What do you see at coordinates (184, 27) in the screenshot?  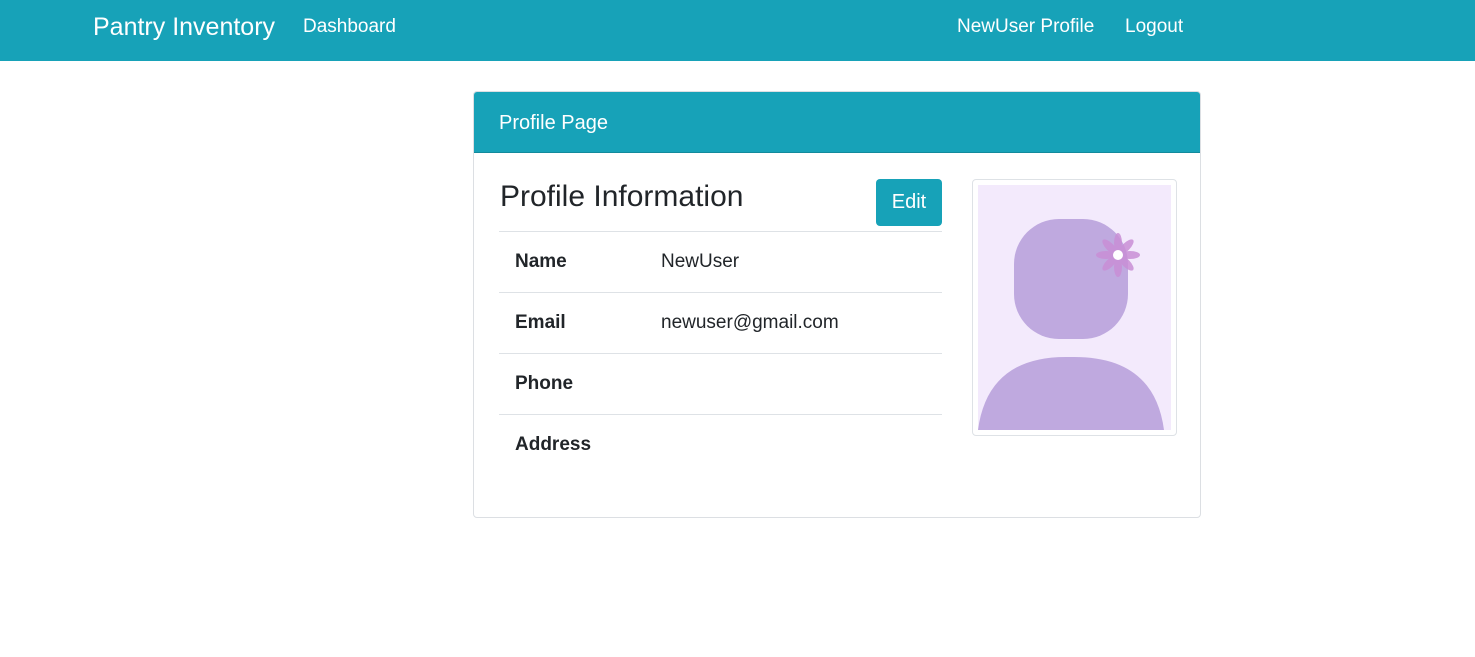 I see `brand-link: Pantry Inventory` at bounding box center [184, 27].